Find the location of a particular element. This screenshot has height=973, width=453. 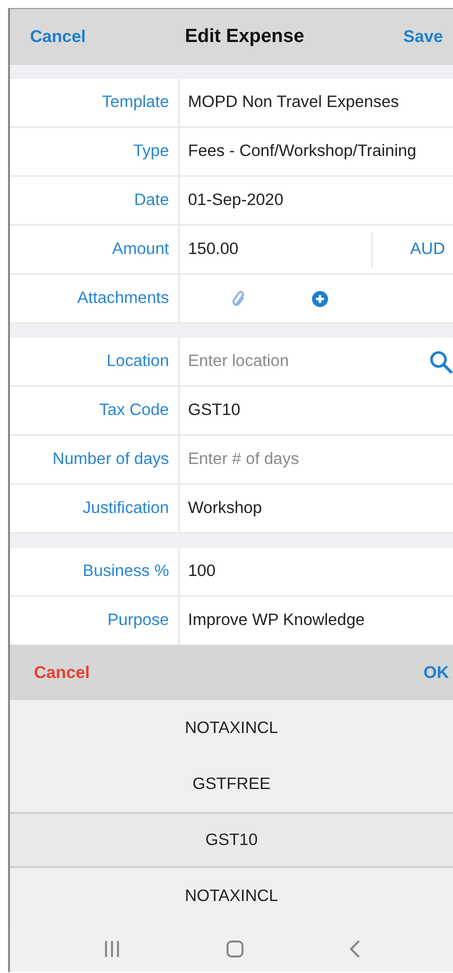

currency-link: AUD is located at coordinates (427, 249).